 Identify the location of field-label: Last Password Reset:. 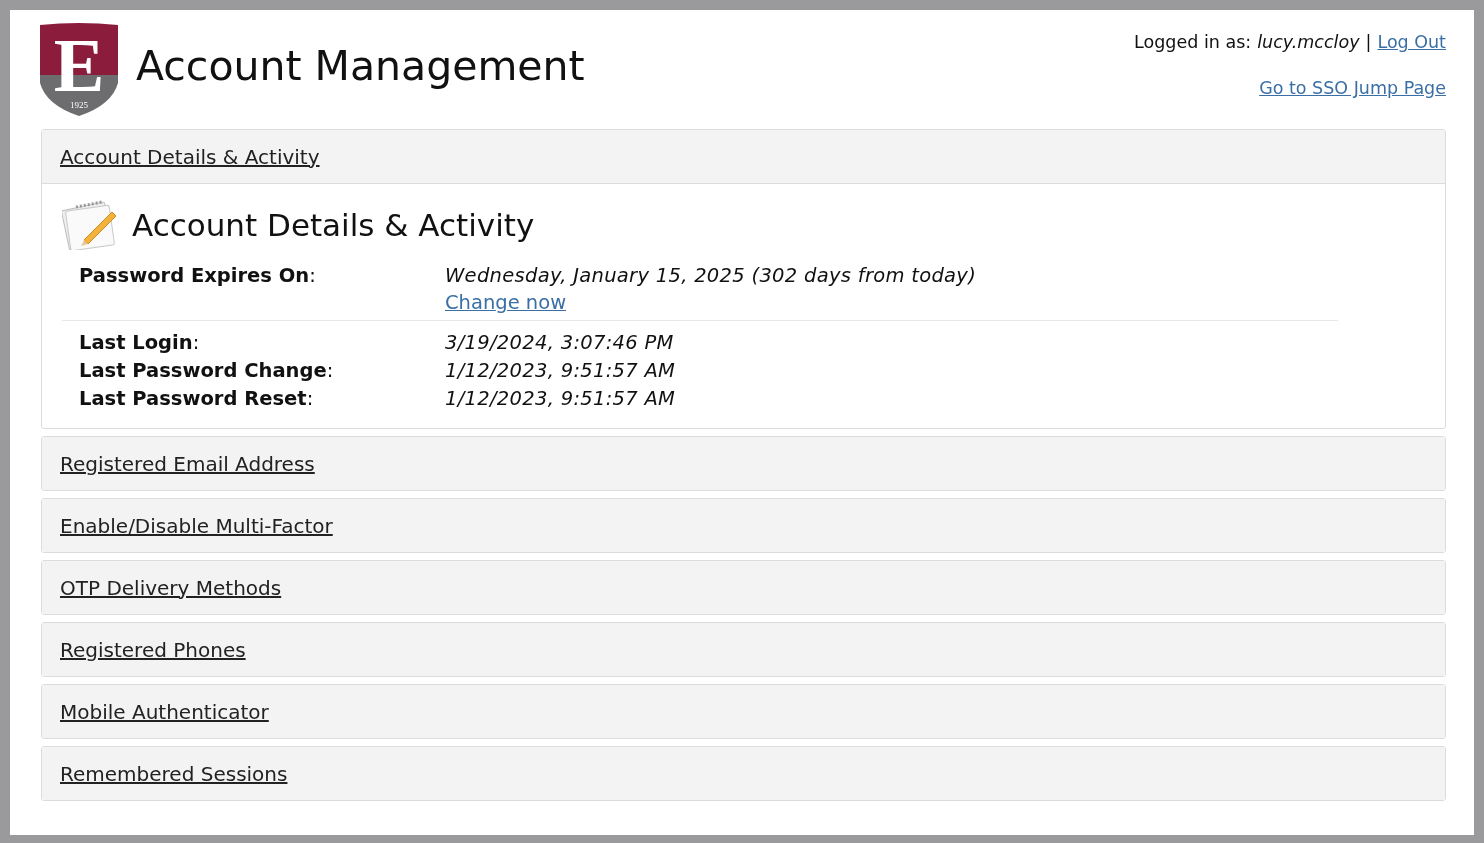
(197, 398).